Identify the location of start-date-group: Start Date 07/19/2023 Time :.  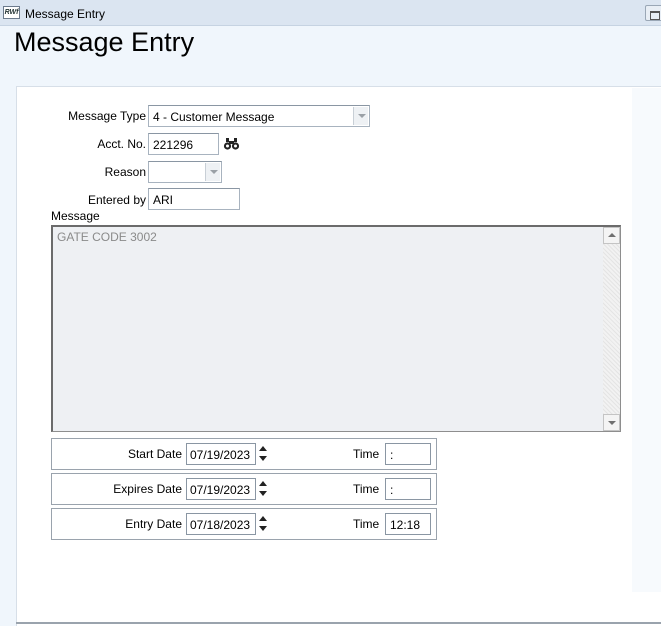
(244, 454).